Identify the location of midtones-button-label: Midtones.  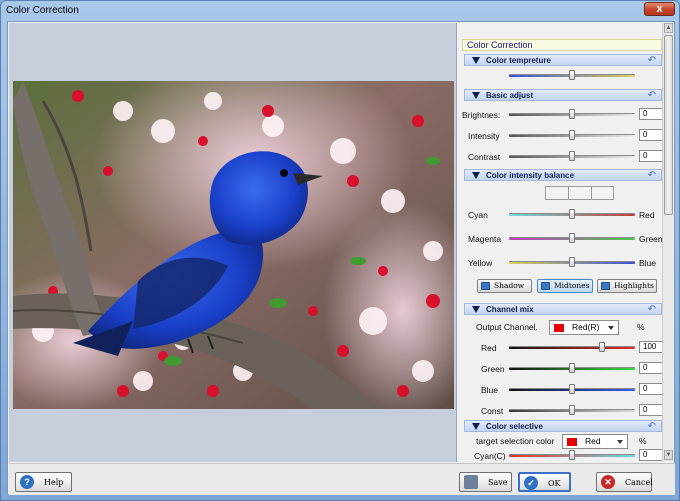
(572, 285).